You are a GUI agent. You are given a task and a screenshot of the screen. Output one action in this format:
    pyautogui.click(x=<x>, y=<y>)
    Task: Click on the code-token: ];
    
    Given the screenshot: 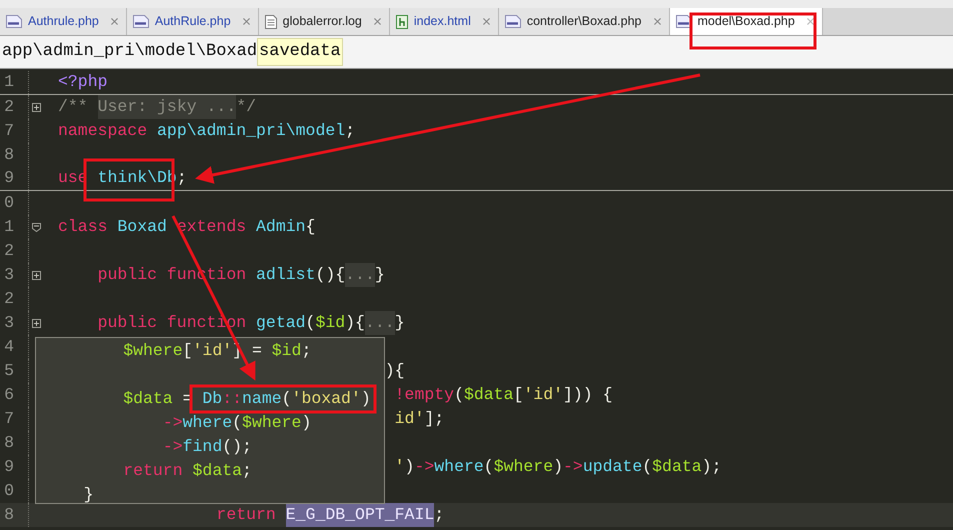 What is the action you would take?
    pyautogui.click(x=434, y=419)
    